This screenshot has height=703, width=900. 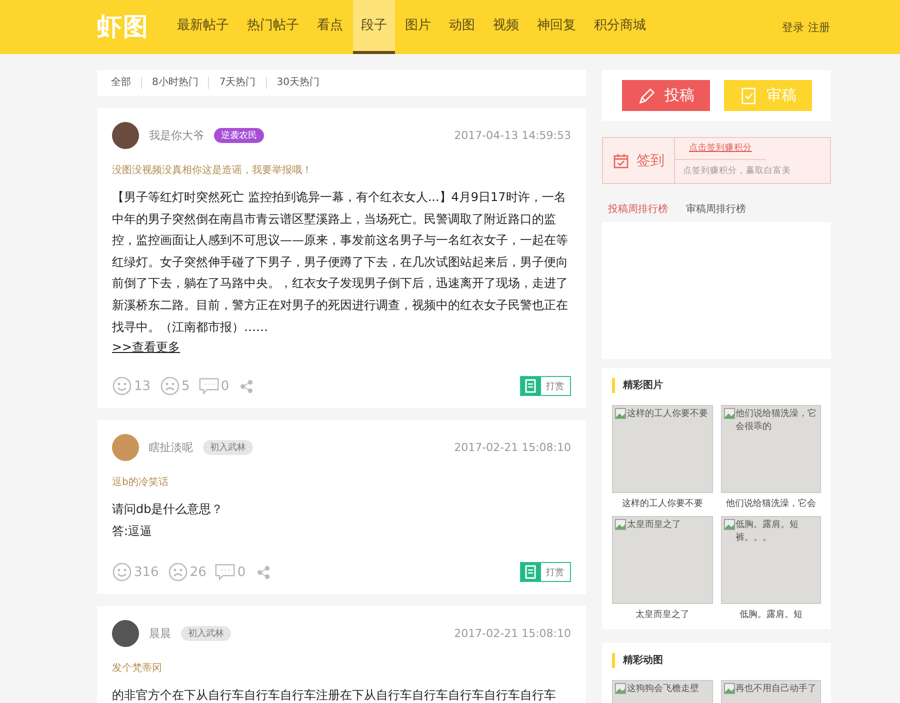 I want to click on filter-link: 30天热门, so click(x=298, y=83).